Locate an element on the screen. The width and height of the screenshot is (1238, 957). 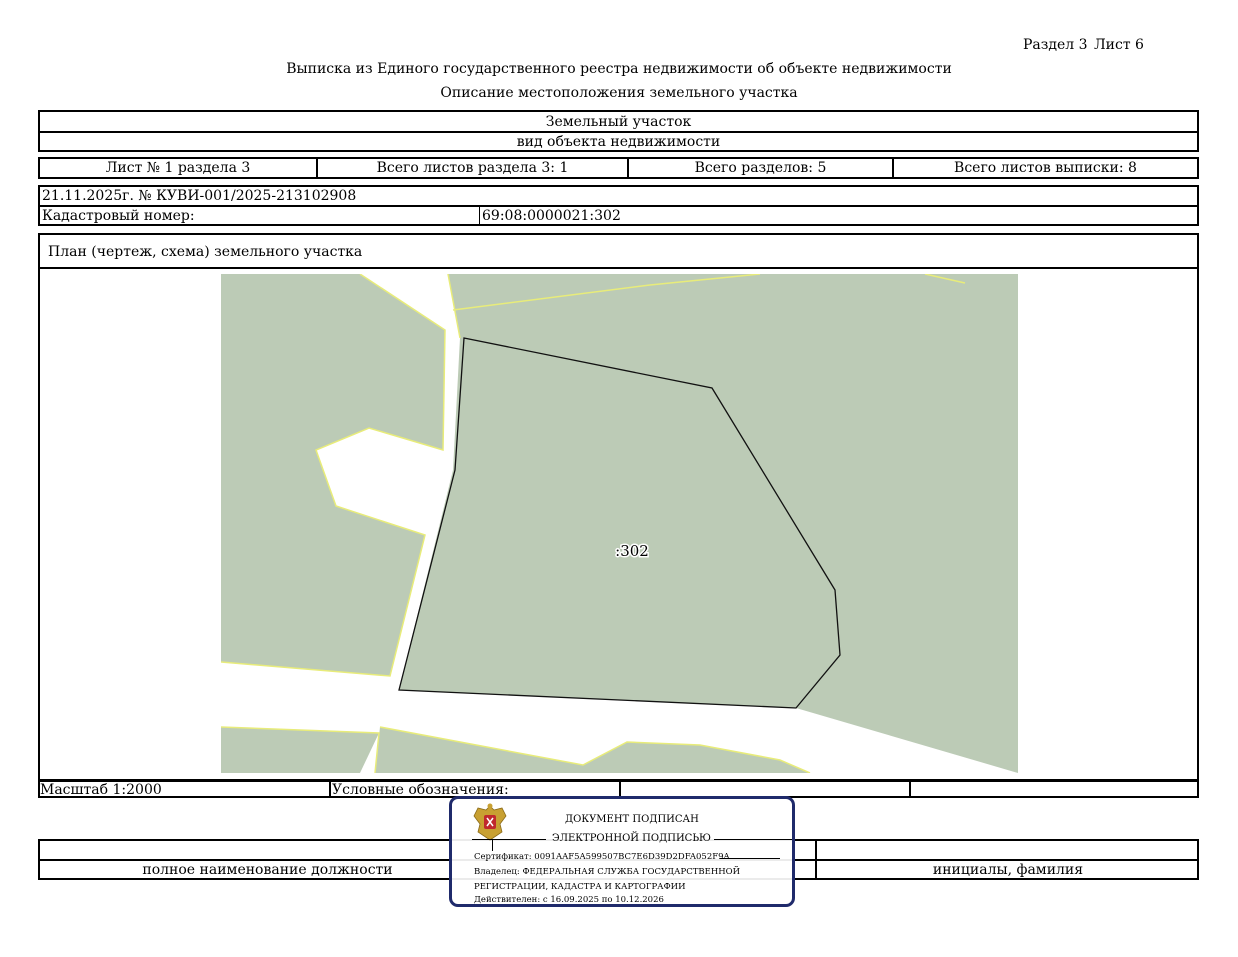
object-type-caption: вид объекта недвижимости is located at coordinates (618, 142).